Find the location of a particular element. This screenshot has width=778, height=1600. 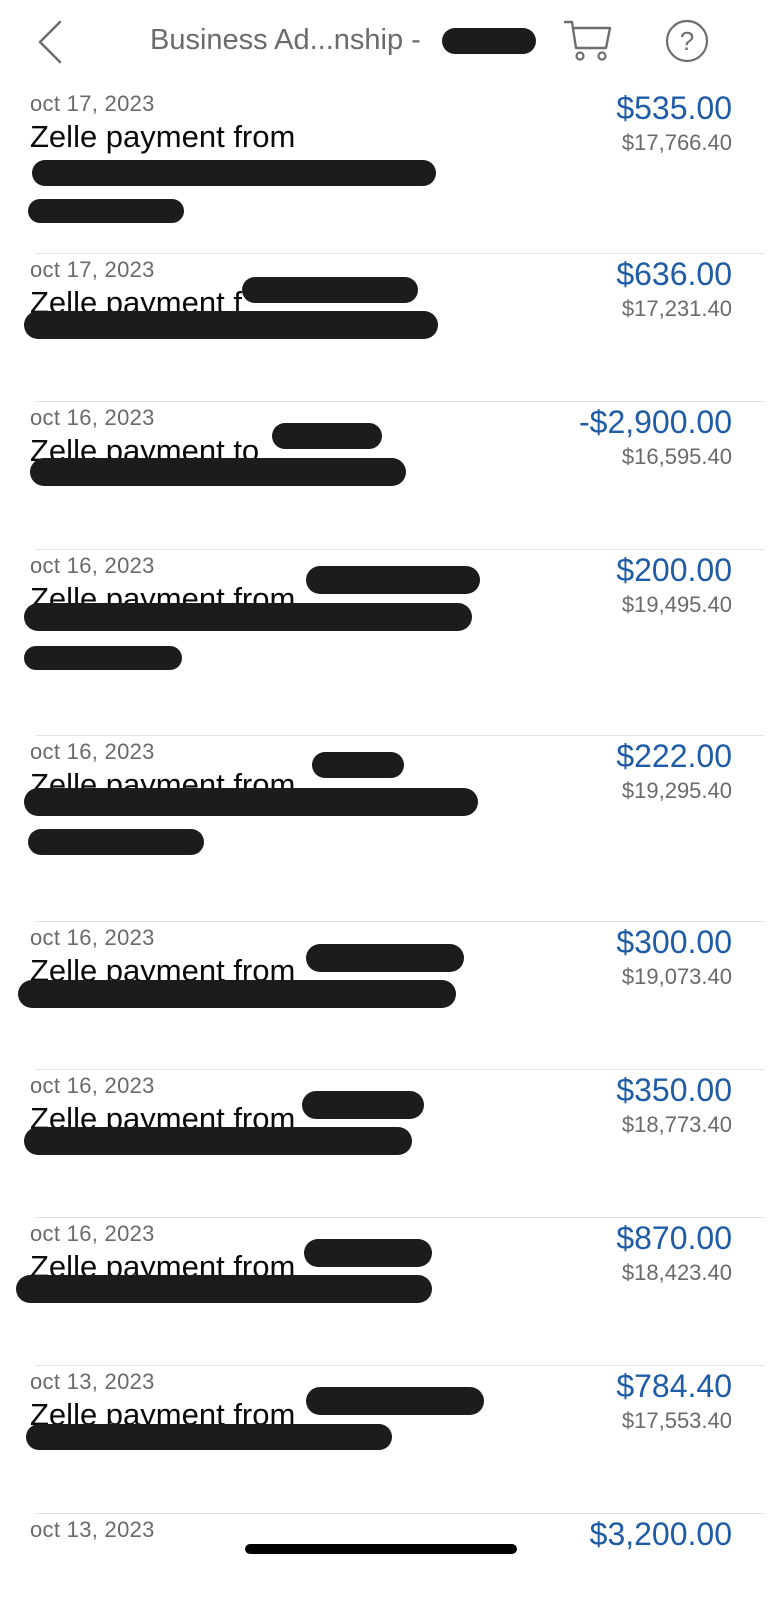

back-button is located at coordinates (54, 42).